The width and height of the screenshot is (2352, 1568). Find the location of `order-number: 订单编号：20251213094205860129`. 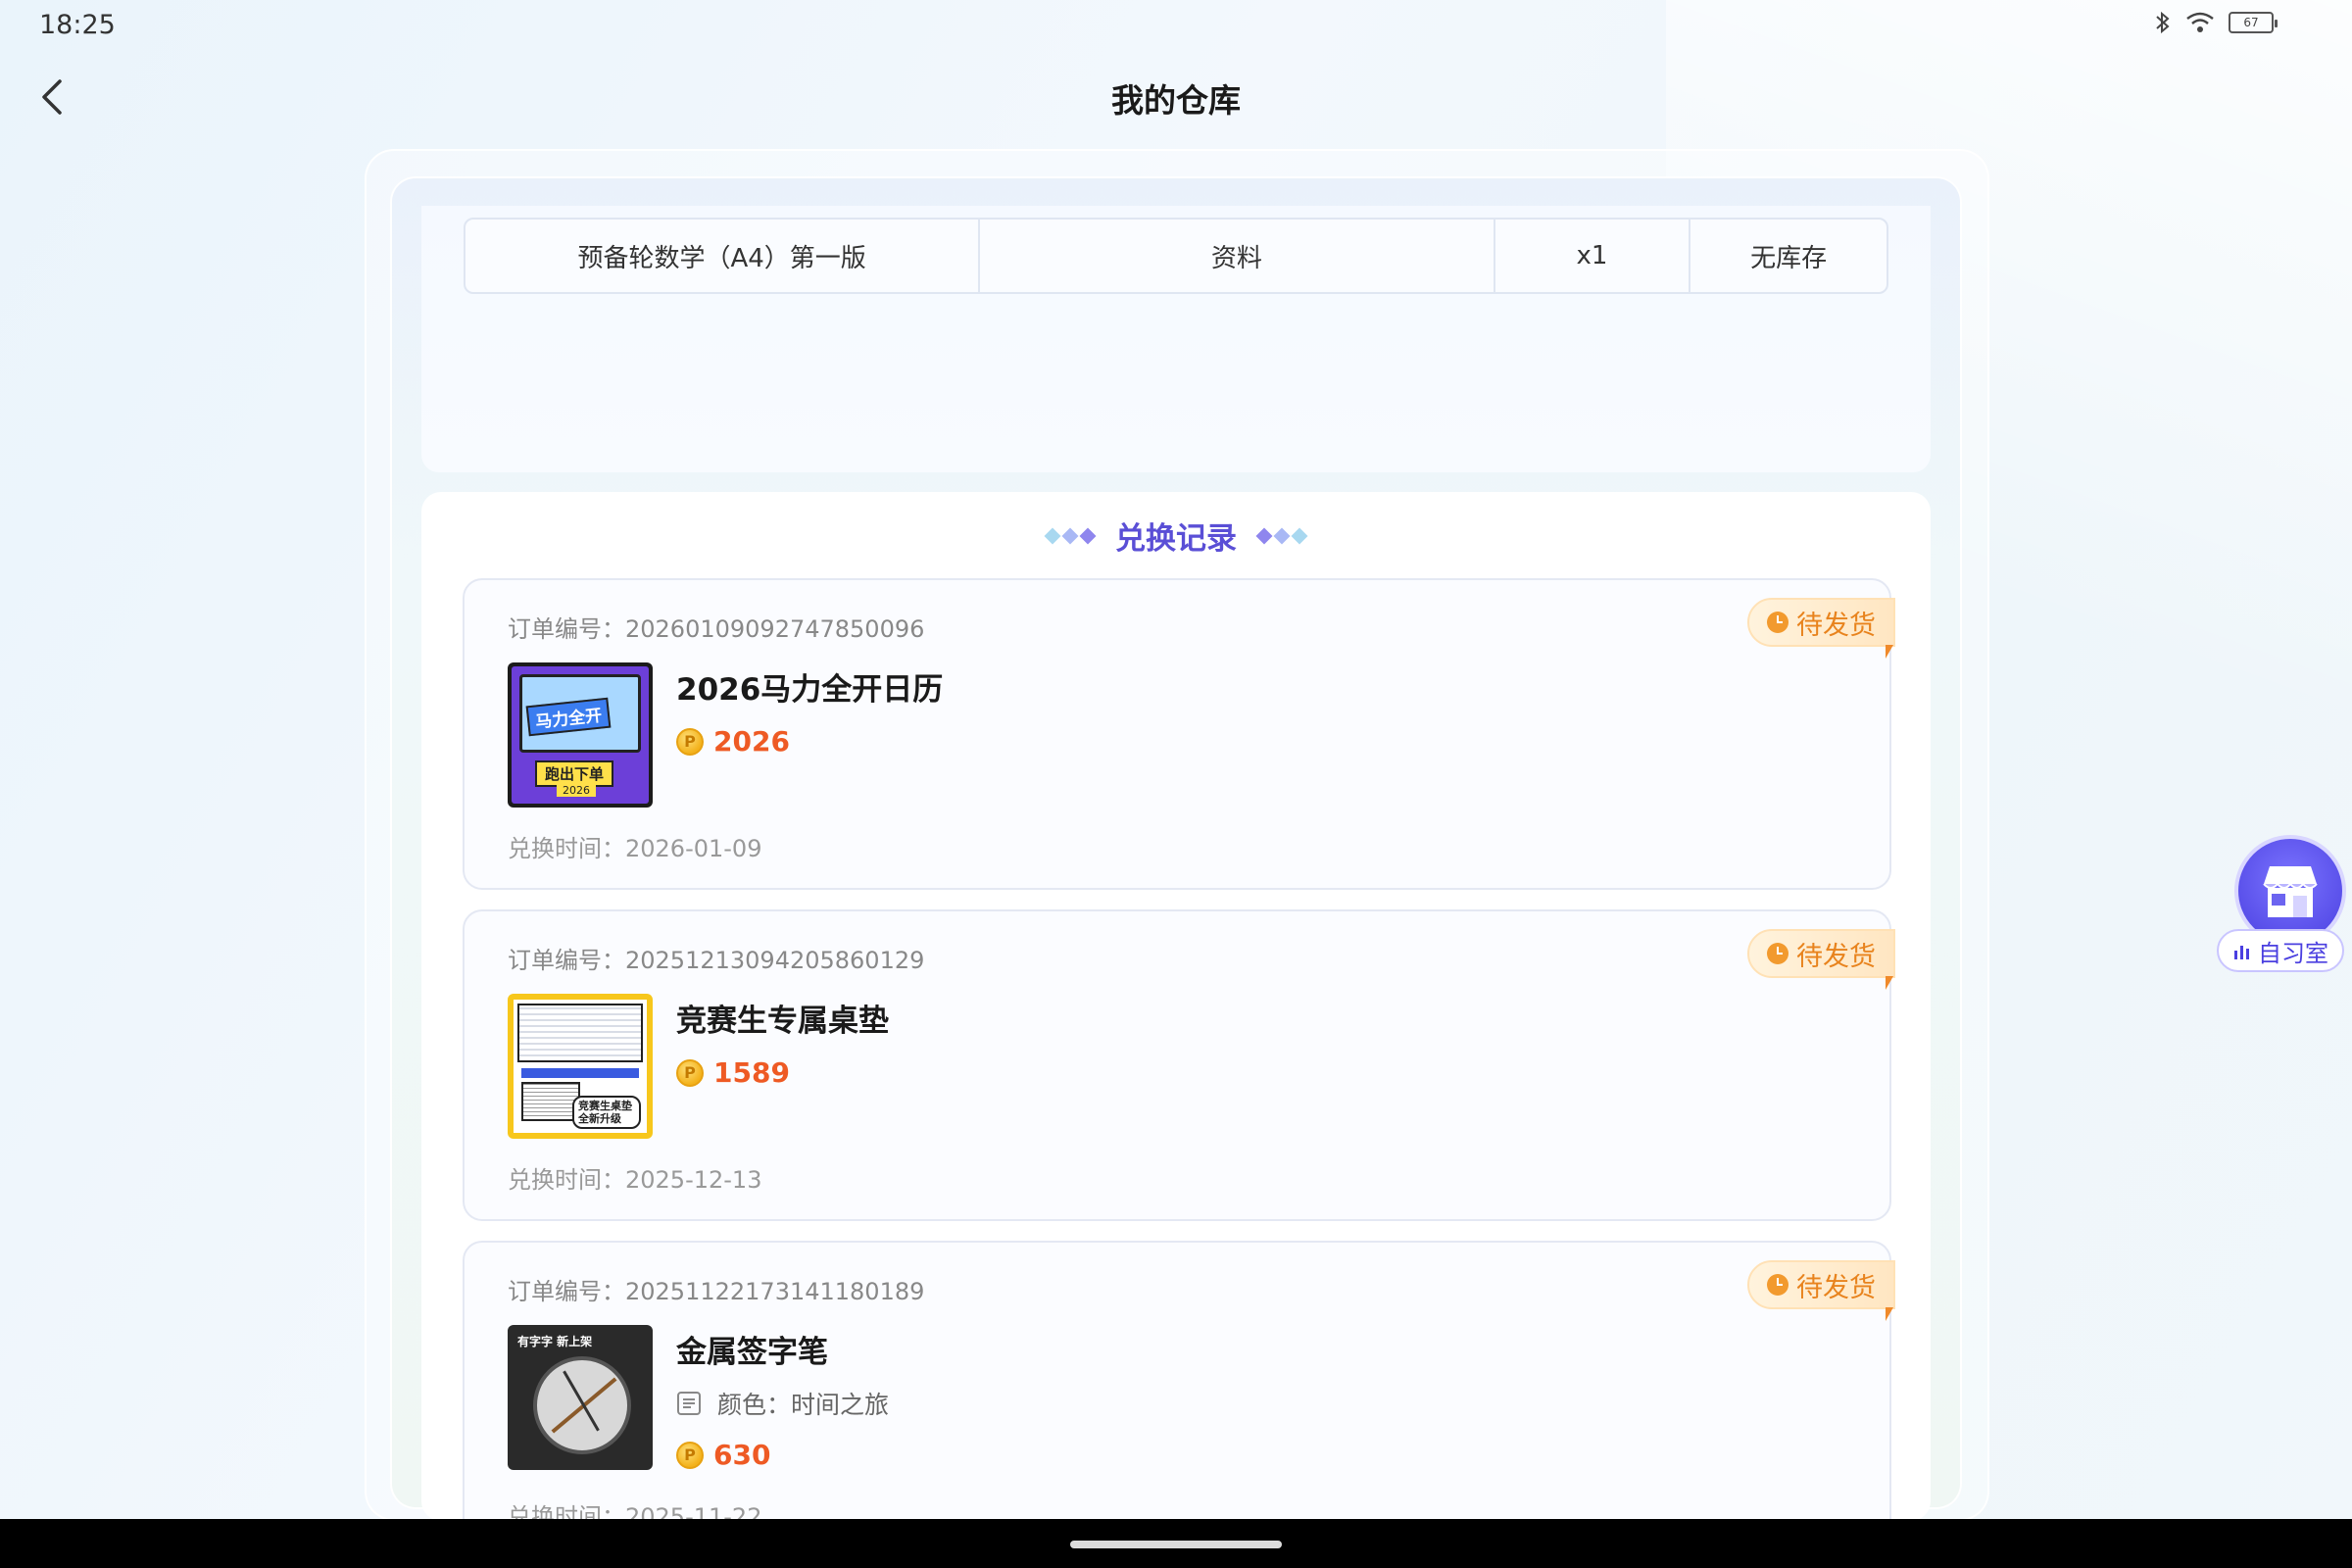

order-number: 订单编号：20251213094205860129 is located at coordinates (716, 960).